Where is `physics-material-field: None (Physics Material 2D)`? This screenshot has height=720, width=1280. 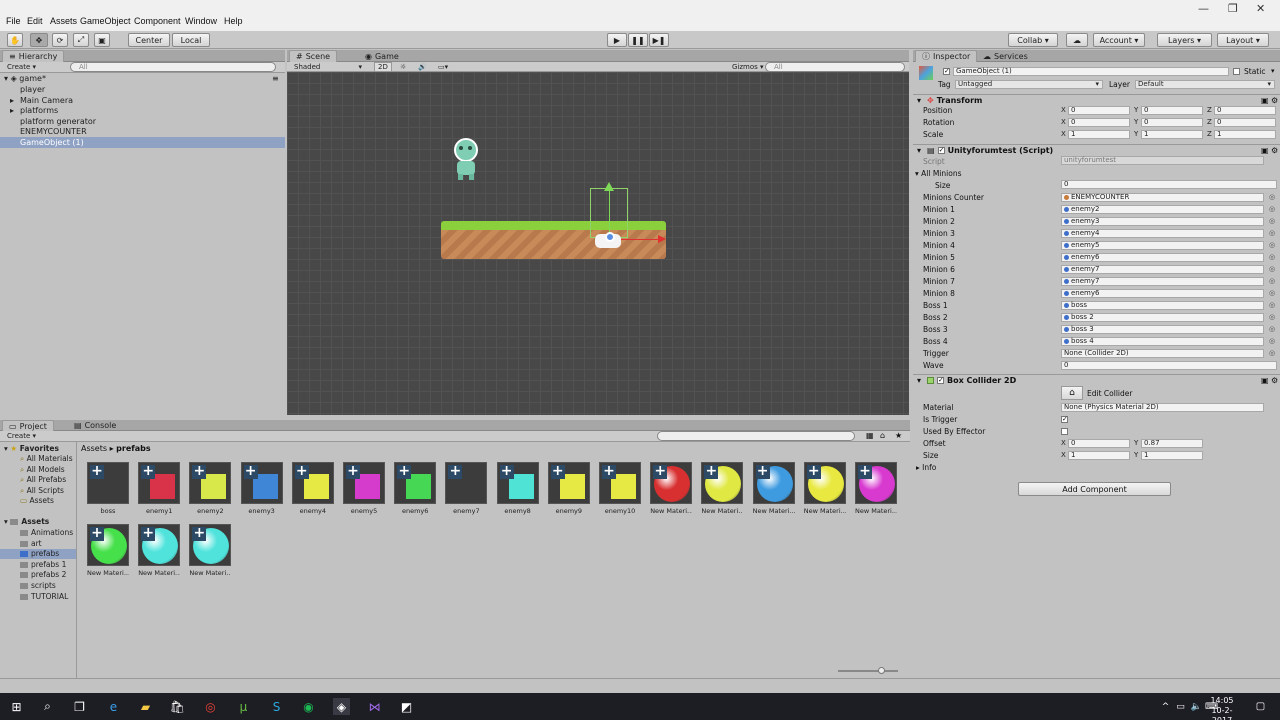
physics-material-field: None (Physics Material 2D) is located at coordinates (1162, 407).